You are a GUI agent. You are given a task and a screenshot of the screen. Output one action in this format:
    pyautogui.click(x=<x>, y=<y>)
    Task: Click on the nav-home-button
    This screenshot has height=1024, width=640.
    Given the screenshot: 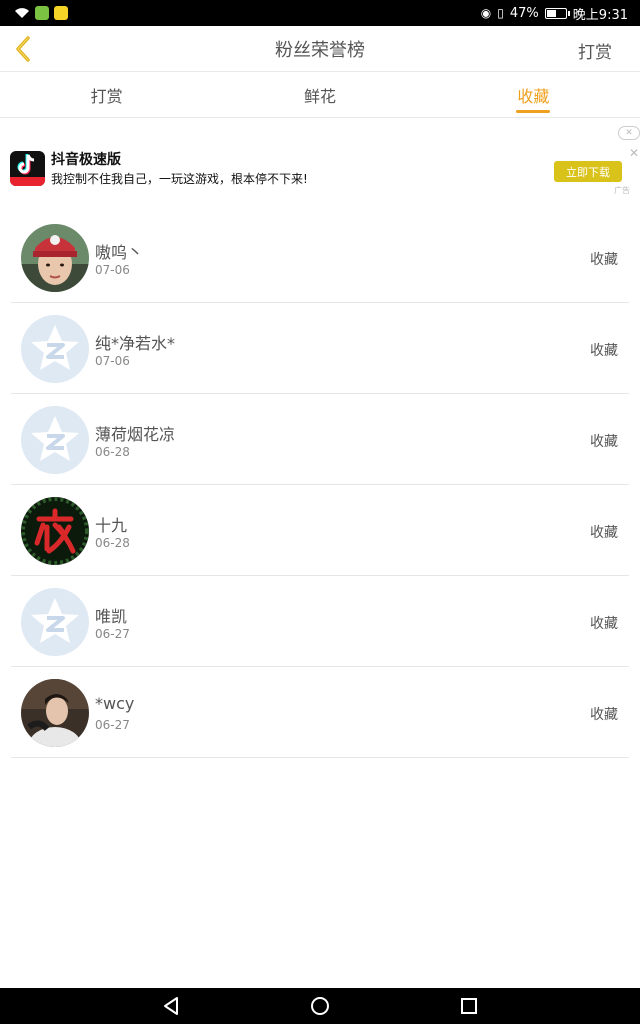 What is the action you would take?
    pyautogui.click(x=320, y=1006)
    